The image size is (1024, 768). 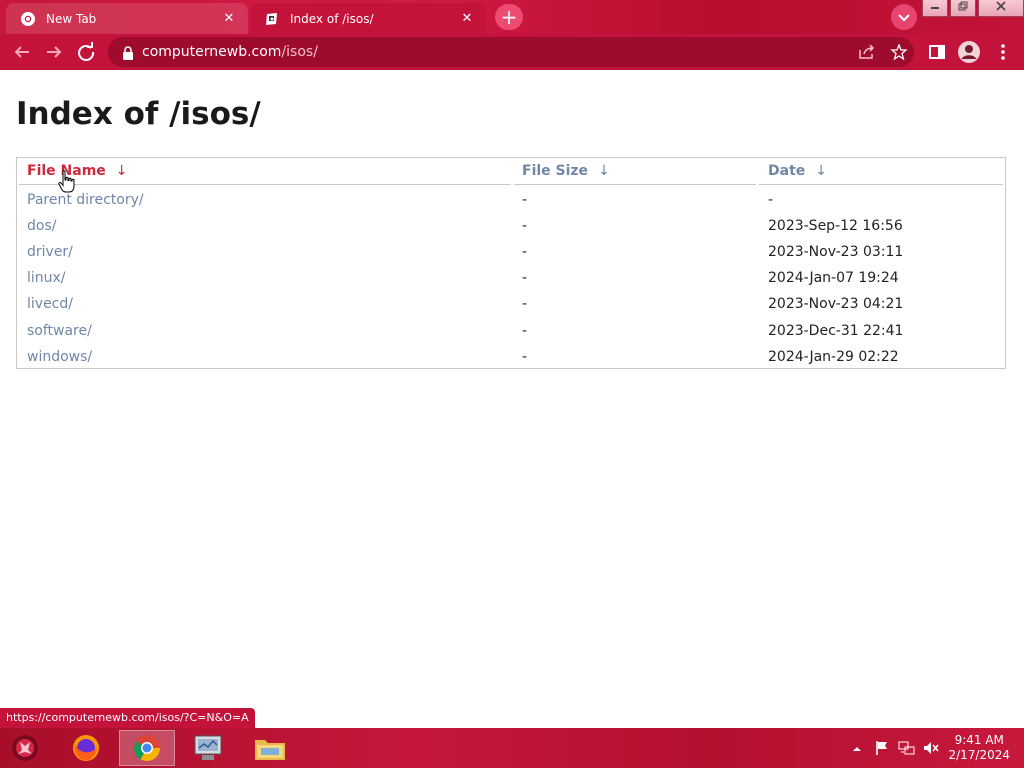 I want to click on start-button, so click(x=25, y=748).